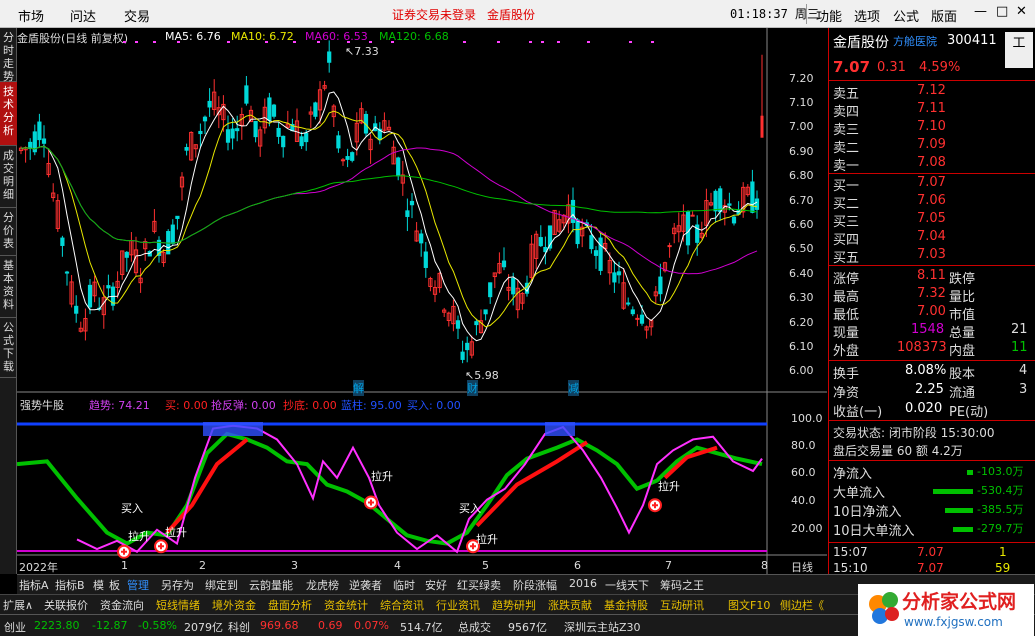 The width and height of the screenshot is (1035, 636). What do you see at coordinates (139, 536) in the screenshot?
I see `signal-label: 拉升` at bounding box center [139, 536].